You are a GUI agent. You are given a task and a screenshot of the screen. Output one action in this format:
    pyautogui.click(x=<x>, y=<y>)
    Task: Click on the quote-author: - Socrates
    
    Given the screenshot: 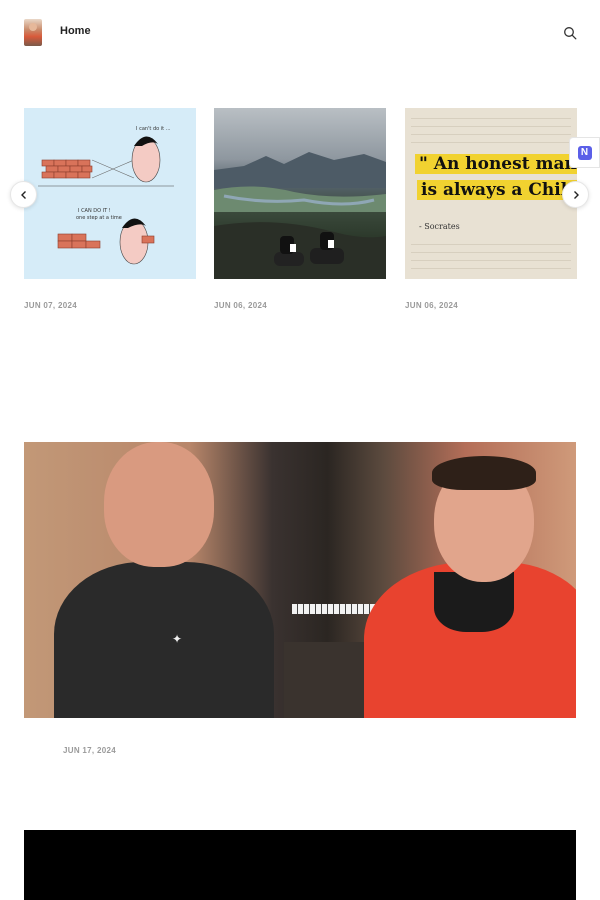 What is the action you would take?
    pyautogui.click(x=439, y=226)
    